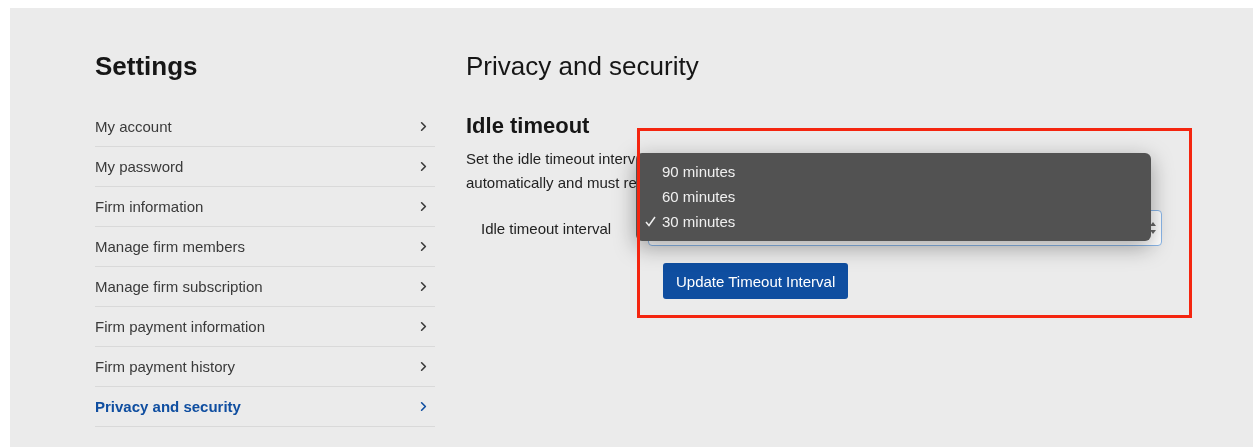  I want to click on menu-option: 90 minutes, so click(893, 171).